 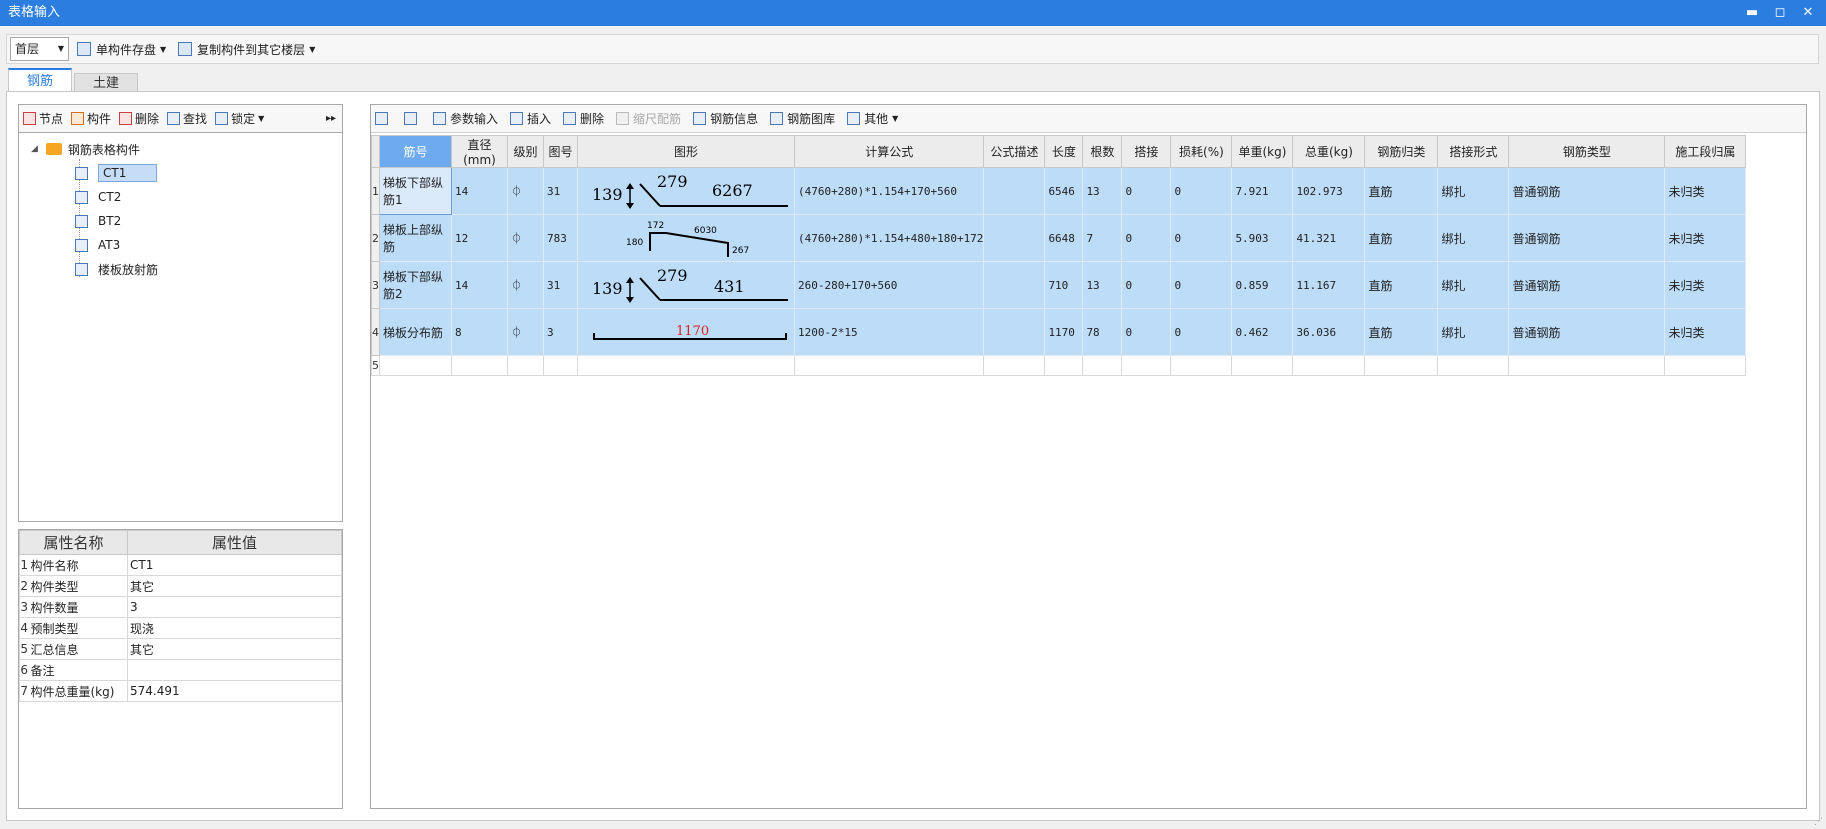 I want to click on property-value: 574.491, so click(x=234, y=691).